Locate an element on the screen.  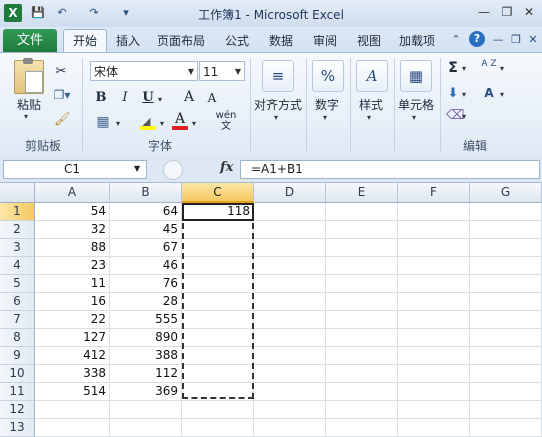
workbook-minimize-icon: — is located at coordinates (498, 40).